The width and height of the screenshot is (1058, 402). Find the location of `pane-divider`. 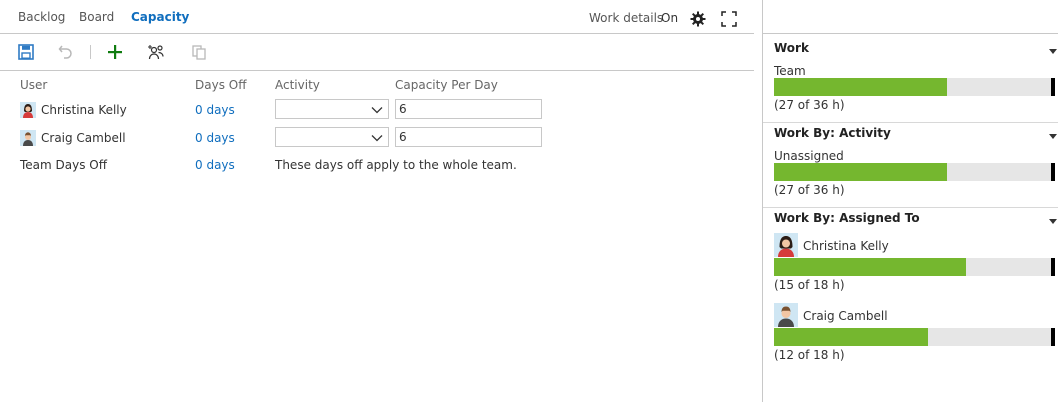

pane-divider is located at coordinates (910, 33).